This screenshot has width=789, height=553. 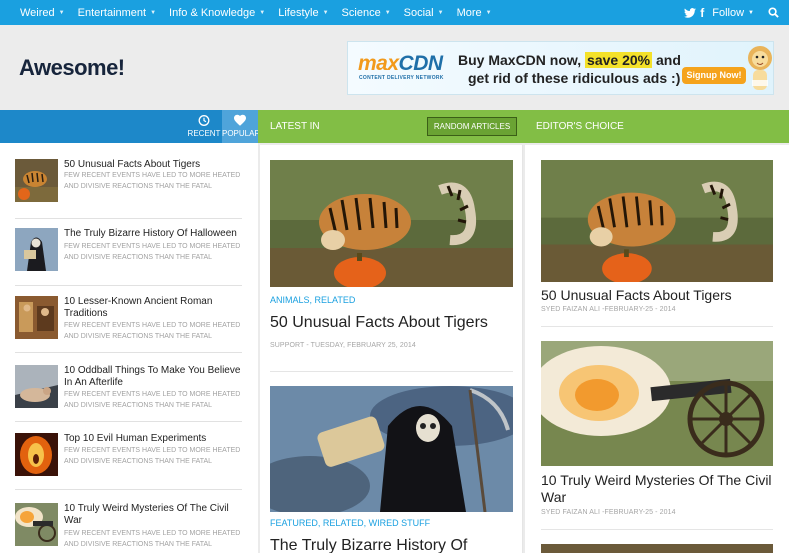 What do you see at coordinates (391, 449) in the screenshot?
I see `grim-reaper-featured-image` at bounding box center [391, 449].